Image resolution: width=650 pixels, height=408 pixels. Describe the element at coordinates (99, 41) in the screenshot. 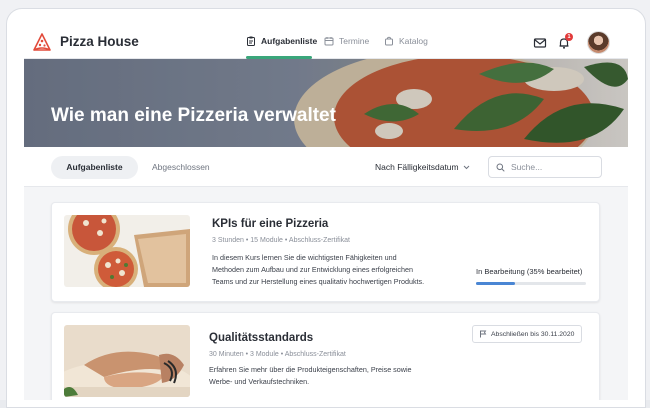

I see `brand-name: Pizza House` at that location.